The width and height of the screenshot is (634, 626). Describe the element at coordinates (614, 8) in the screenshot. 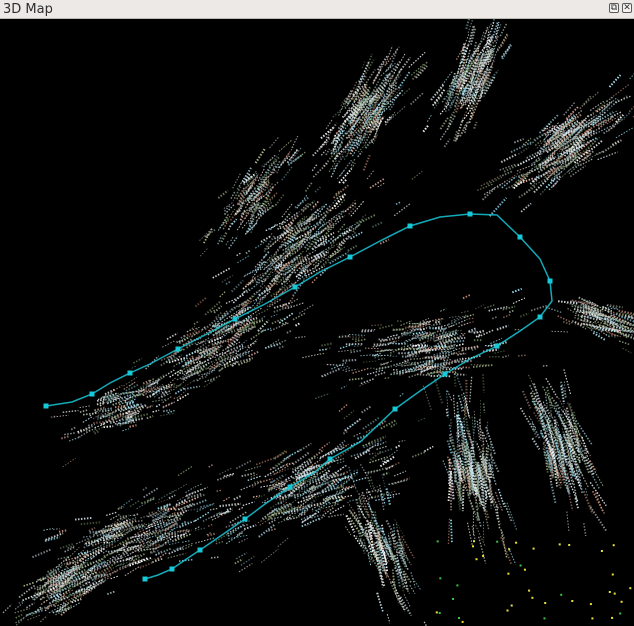

I see `float-icon: ⧉` at that location.